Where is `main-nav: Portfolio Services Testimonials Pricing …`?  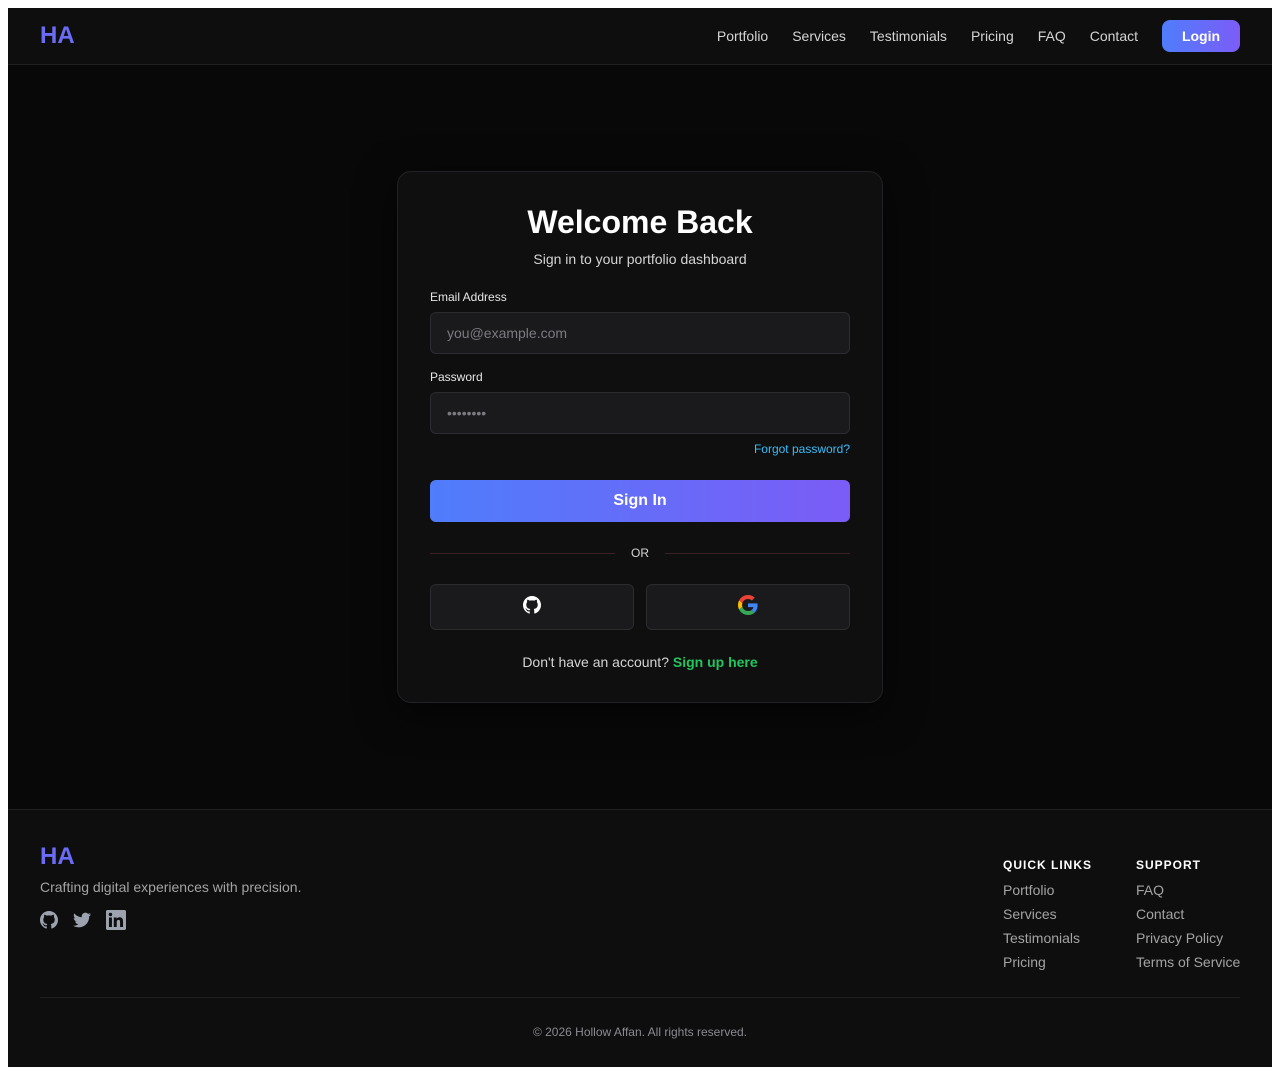
main-nav: Portfolio Services Testimonials Pricing … is located at coordinates (978, 36).